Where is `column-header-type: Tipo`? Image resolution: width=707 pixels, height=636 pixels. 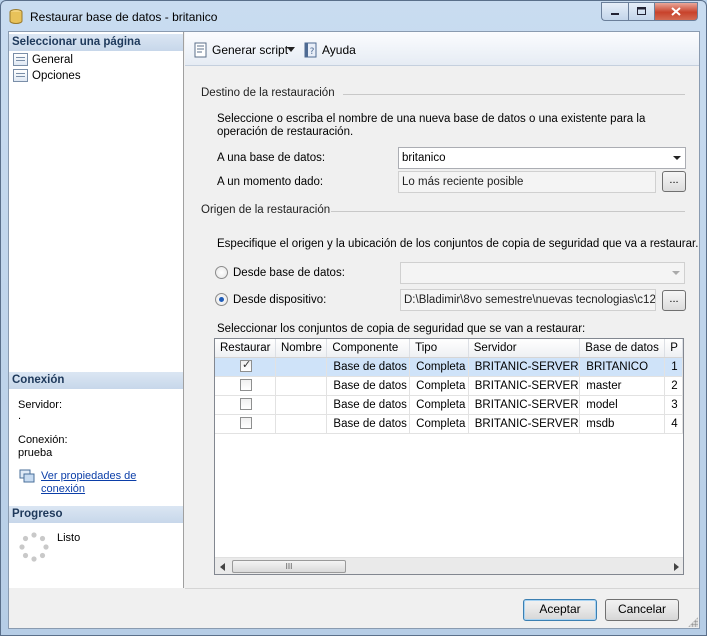 column-header-type: Tipo is located at coordinates (439, 348).